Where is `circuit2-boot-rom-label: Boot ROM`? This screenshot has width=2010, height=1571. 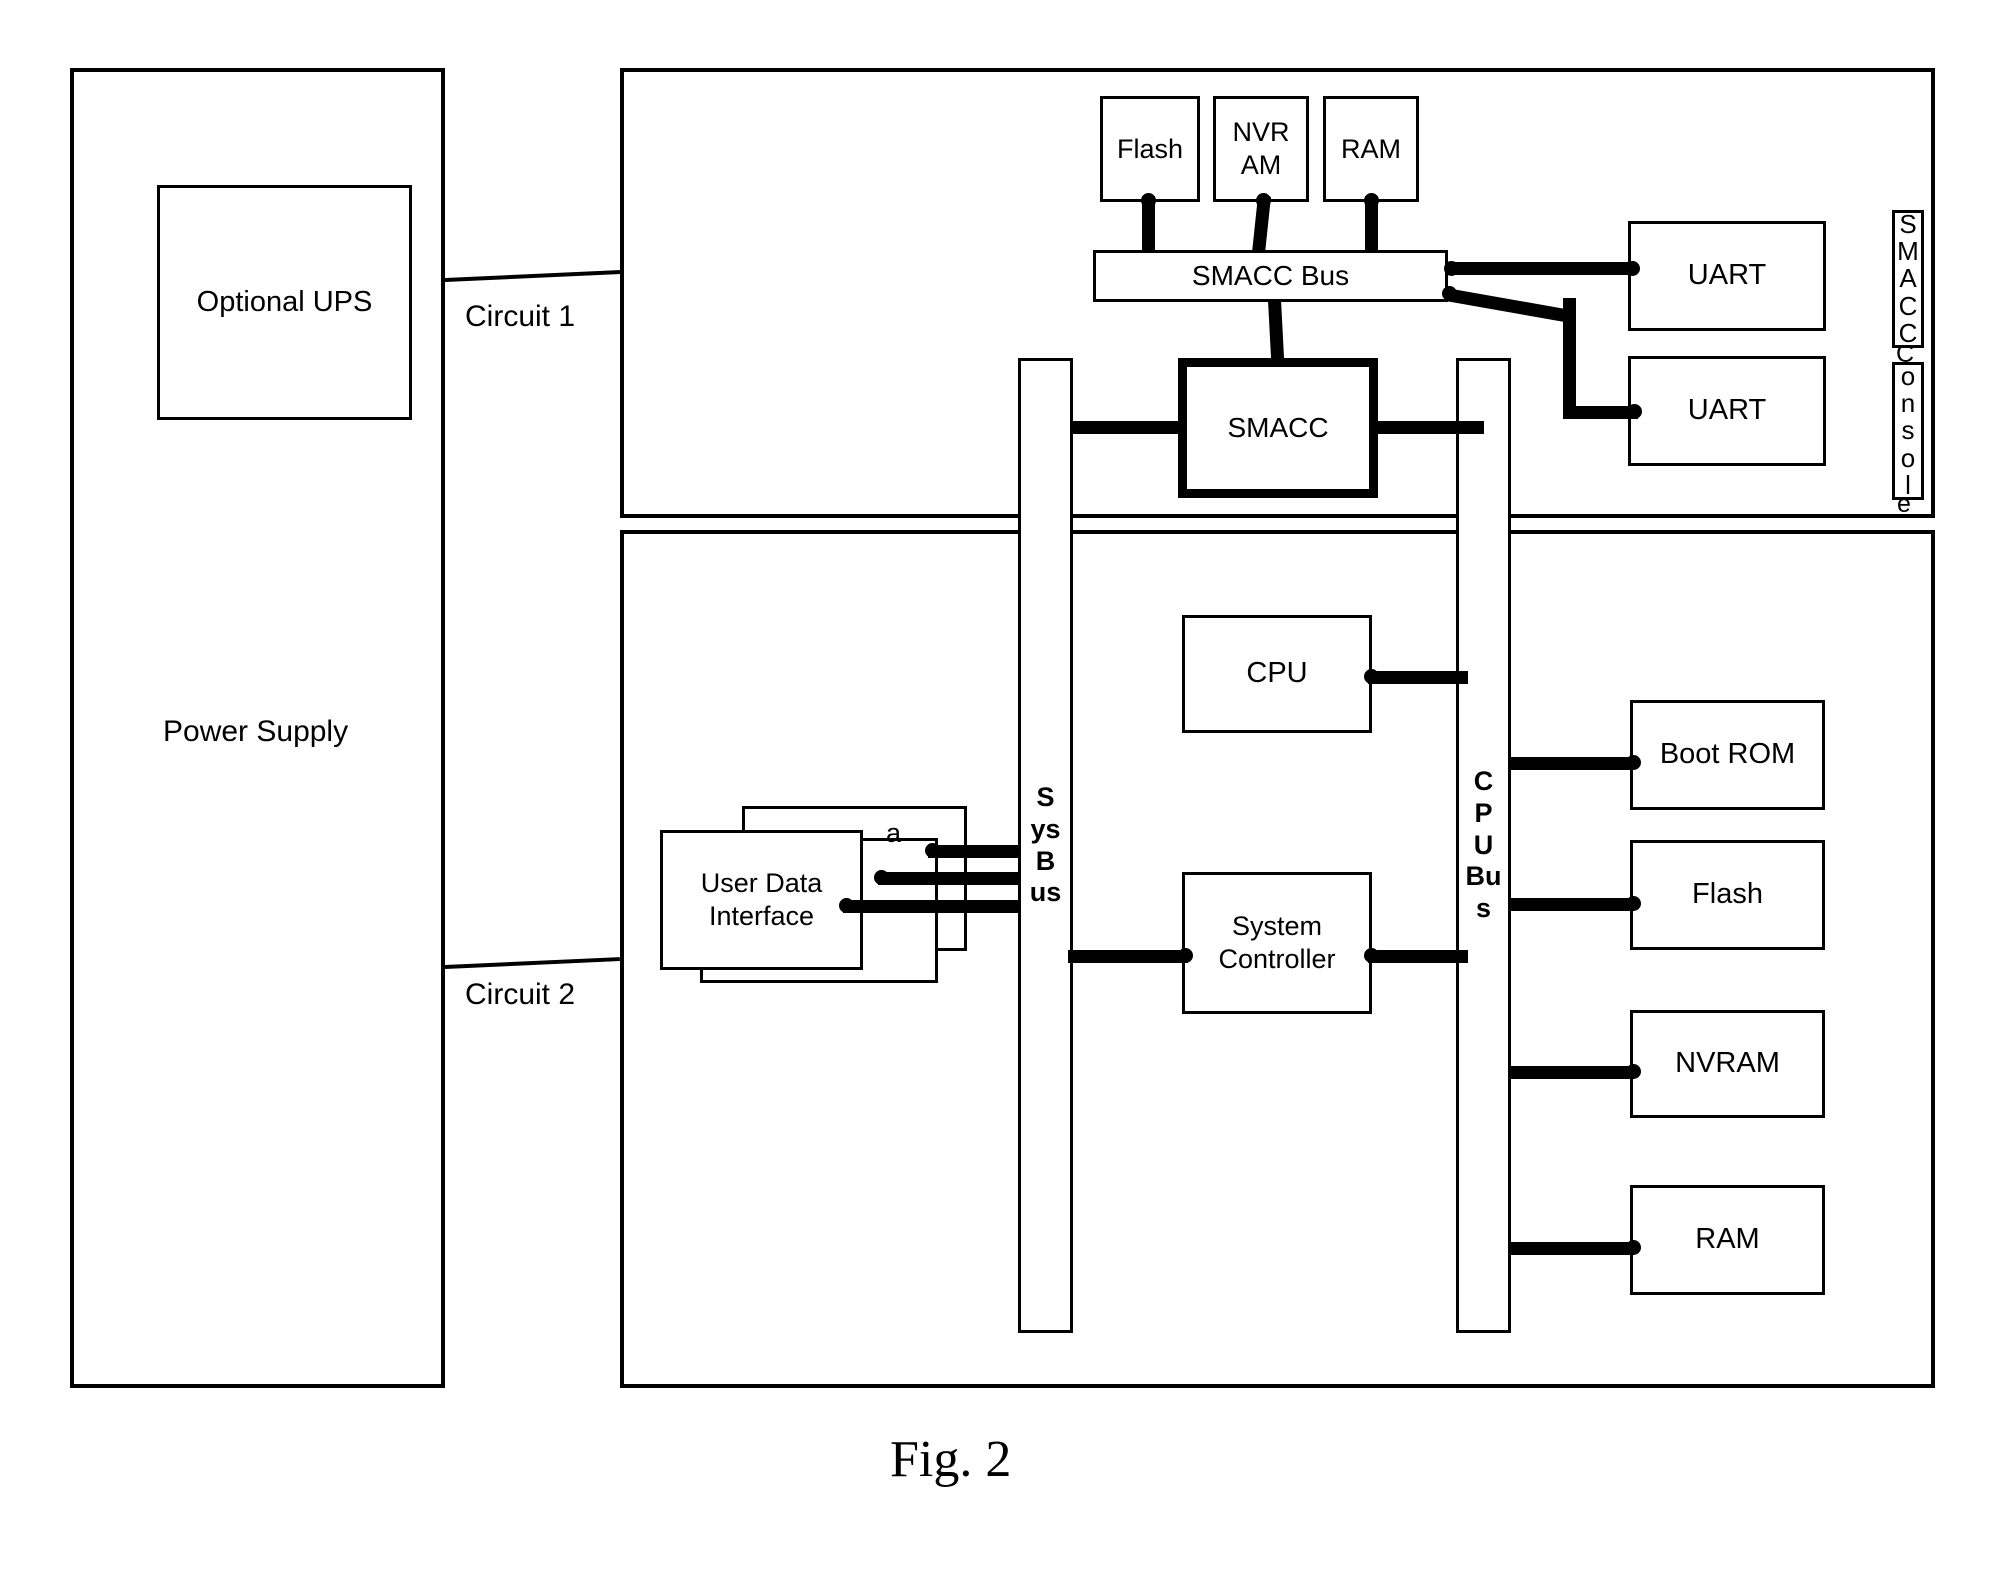 circuit2-boot-rom-label: Boot ROM is located at coordinates (1727, 754).